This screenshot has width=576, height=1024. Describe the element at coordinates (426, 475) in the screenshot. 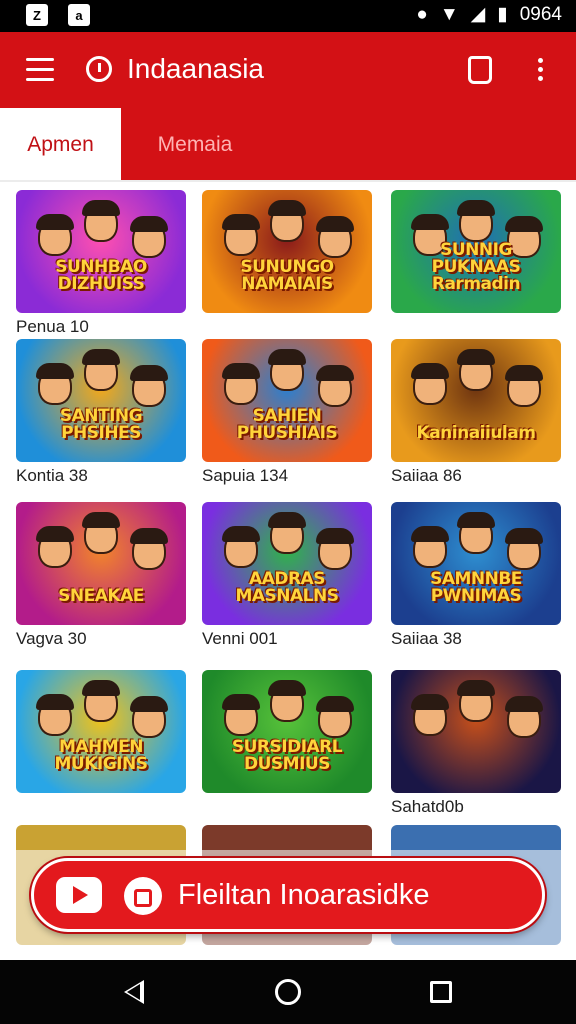

I see `game-caption: Saiiaa 86` at that location.